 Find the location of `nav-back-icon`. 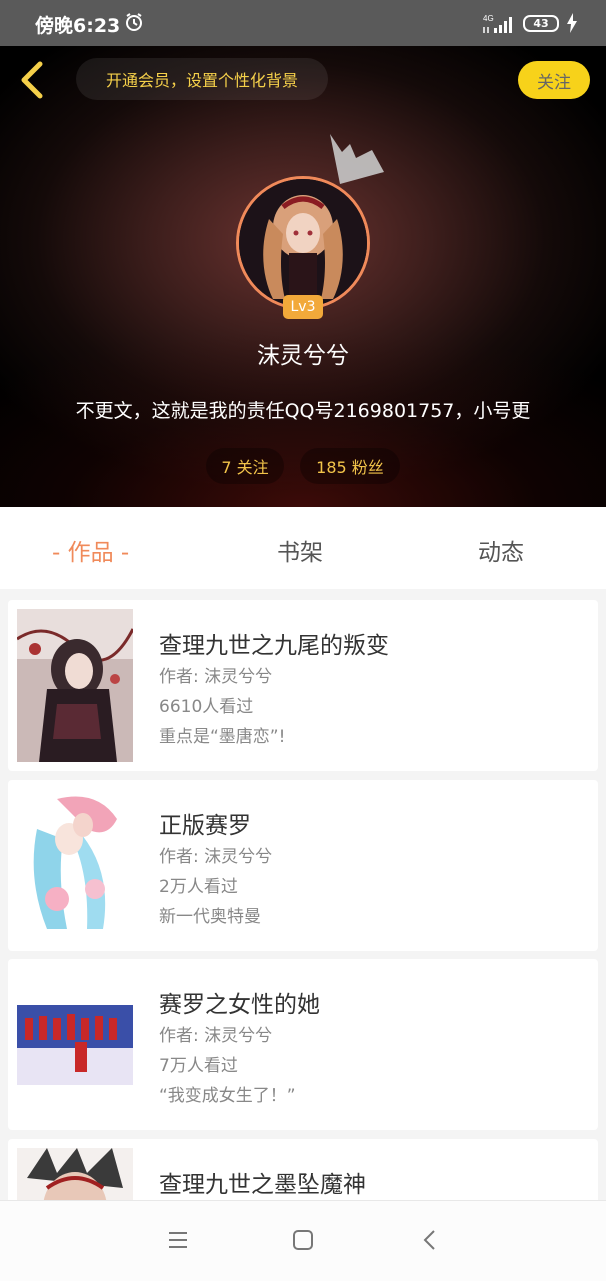

nav-back-icon is located at coordinates (430, 1240).